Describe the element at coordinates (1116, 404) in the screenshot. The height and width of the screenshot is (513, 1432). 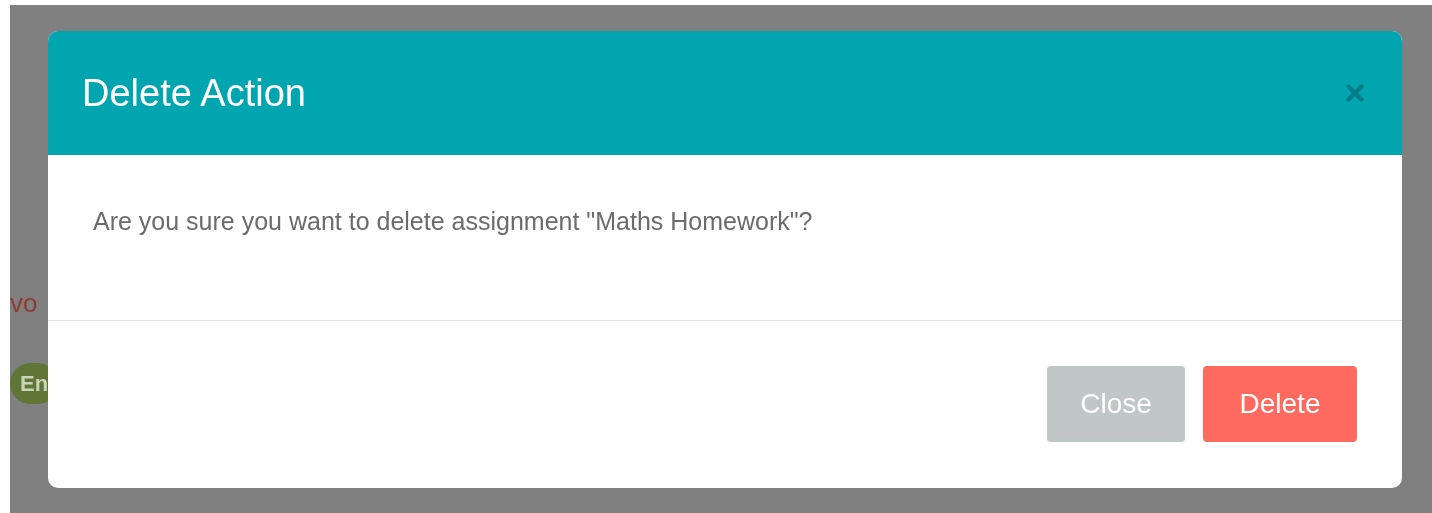
I see `close-button: Close` at that location.